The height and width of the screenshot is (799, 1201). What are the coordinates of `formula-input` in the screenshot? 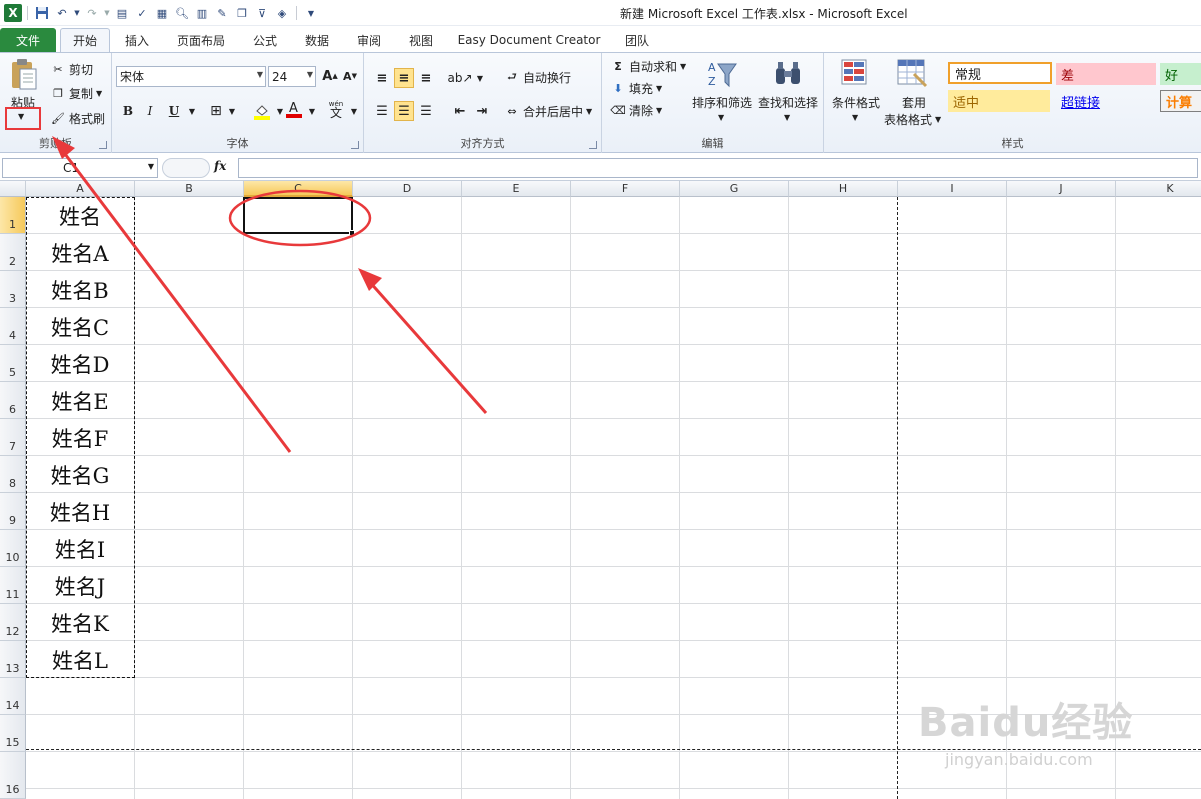 It's located at (718, 168).